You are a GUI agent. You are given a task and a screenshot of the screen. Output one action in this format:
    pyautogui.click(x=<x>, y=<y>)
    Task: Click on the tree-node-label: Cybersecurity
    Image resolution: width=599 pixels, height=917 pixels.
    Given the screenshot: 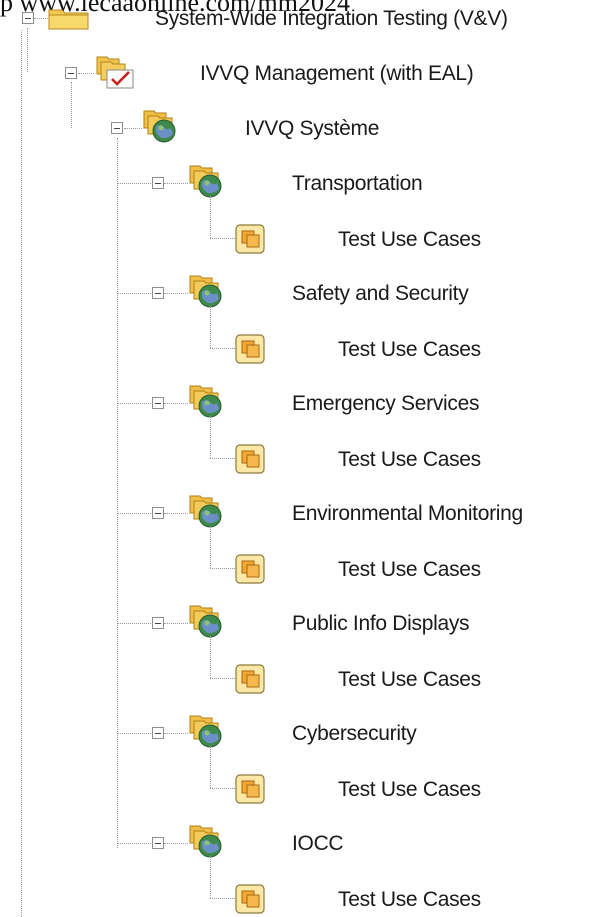 What is the action you would take?
    pyautogui.click(x=354, y=733)
    